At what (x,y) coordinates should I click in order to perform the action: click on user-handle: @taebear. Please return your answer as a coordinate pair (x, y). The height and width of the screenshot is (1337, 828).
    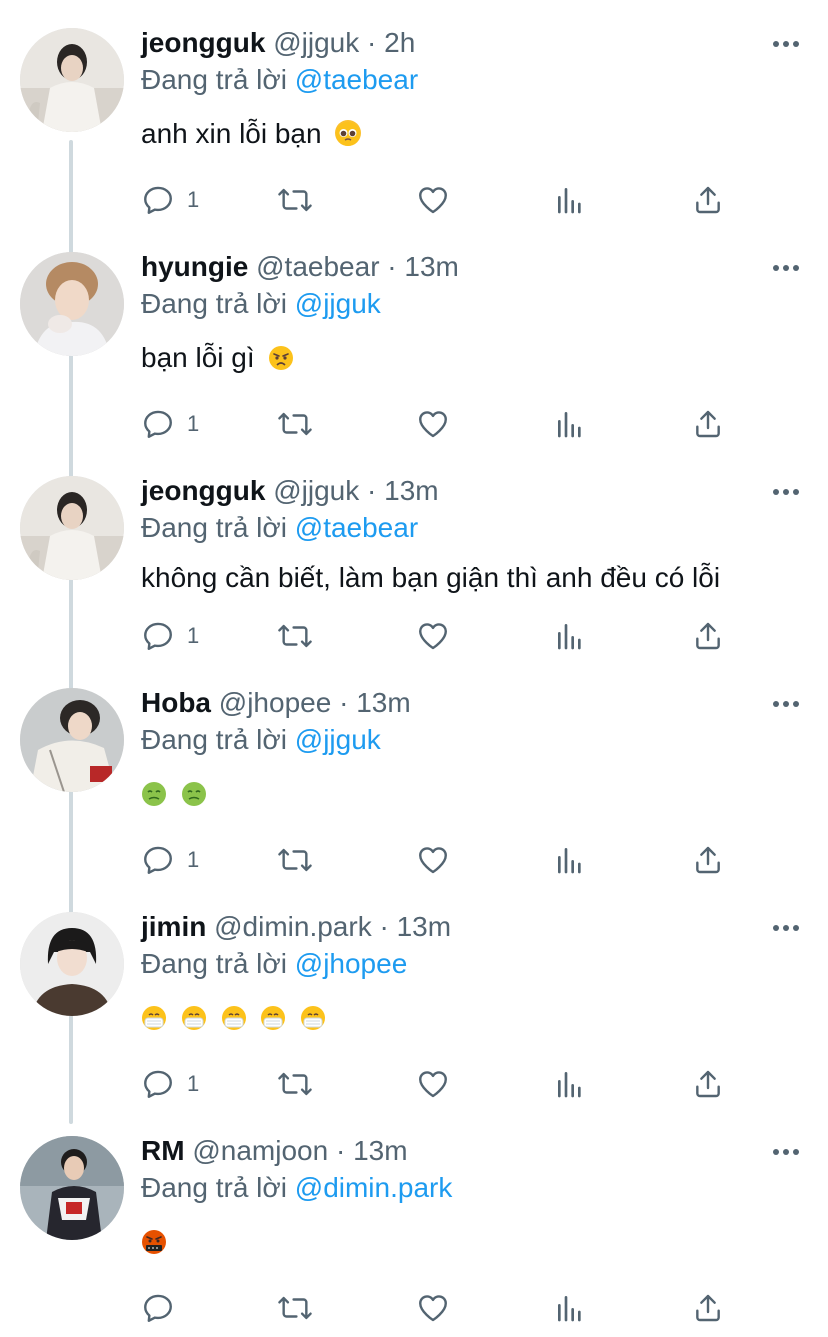
    Looking at the image, I should click on (317, 266).